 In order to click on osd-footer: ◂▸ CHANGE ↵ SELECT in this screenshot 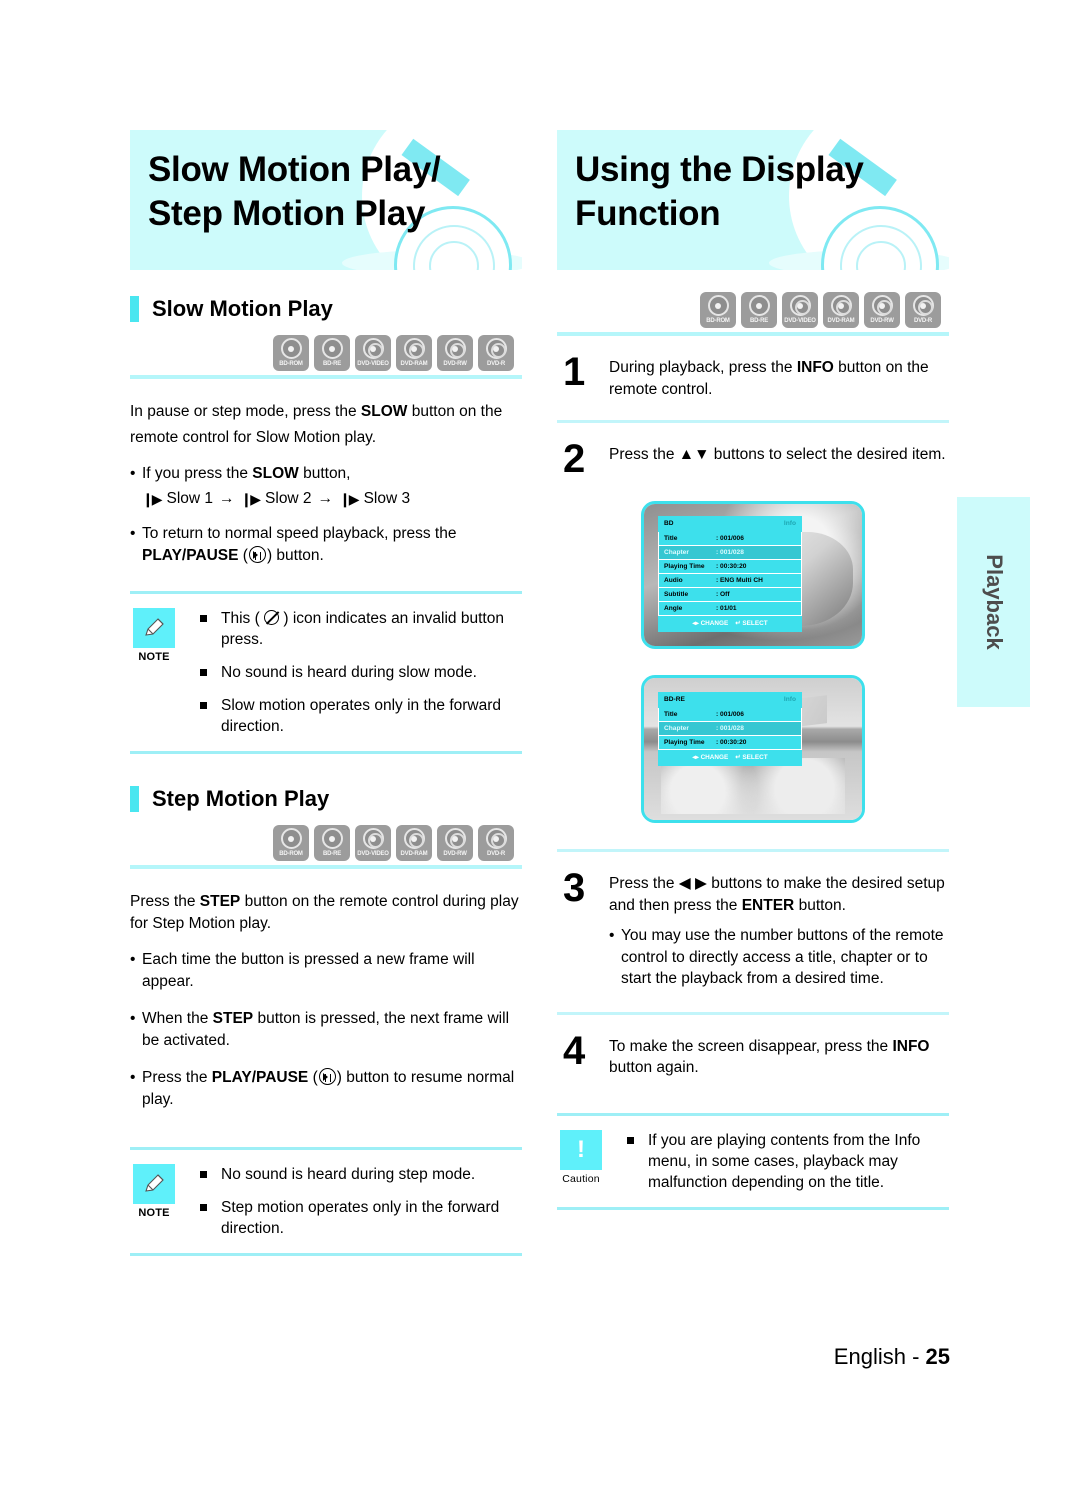, I will do `click(730, 624)`.